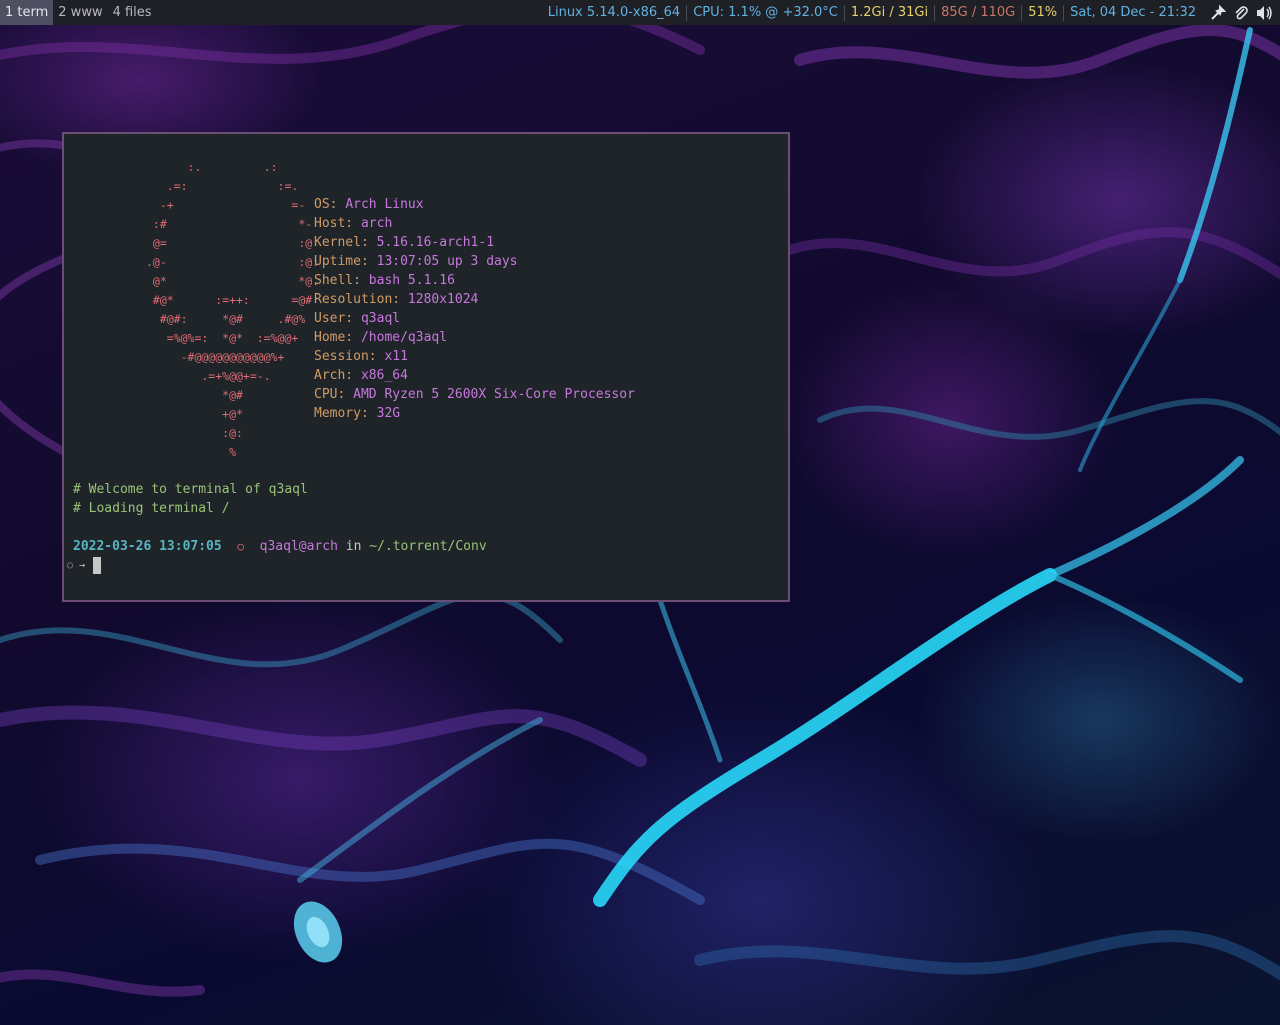 The width and height of the screenshot is (1280, 1025). What do you see at coordinates (384, 204) in the screenshot?
I see `info-value: Arch Linux` at bounding box center [384, 204].